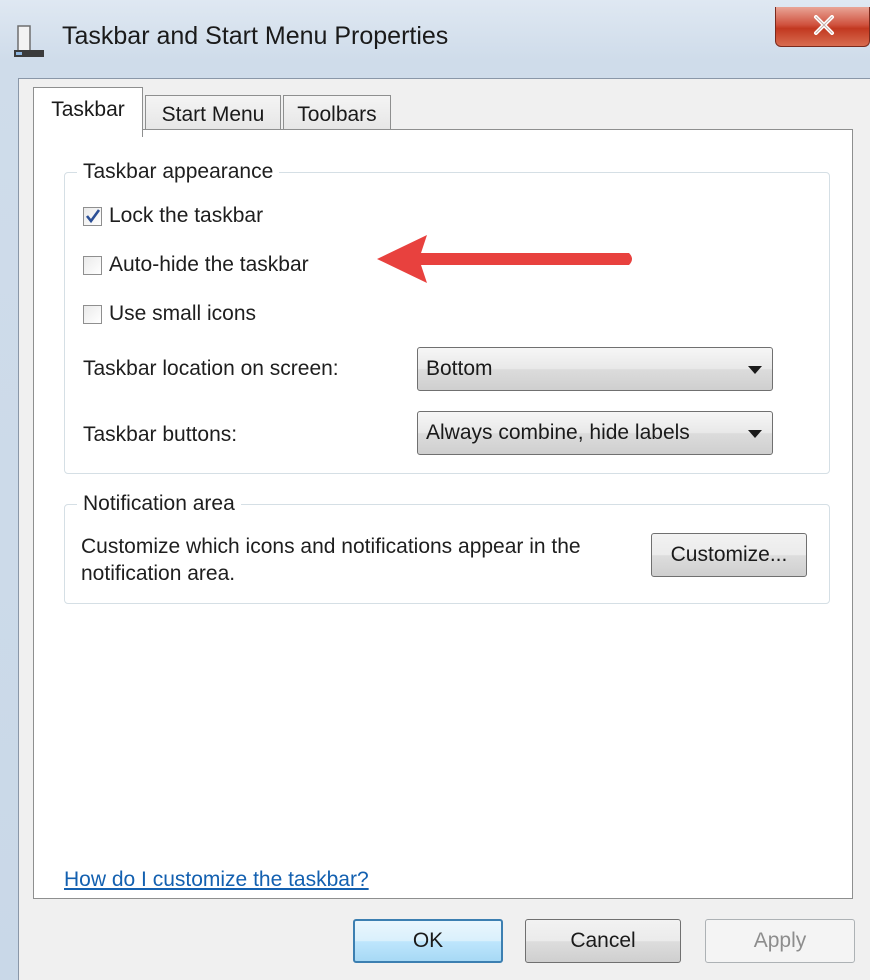  What do you see at coordinates (183, 313) in the screenshot?
I see `small-icons-label: Use small icons` at bounding box center [183, 313].